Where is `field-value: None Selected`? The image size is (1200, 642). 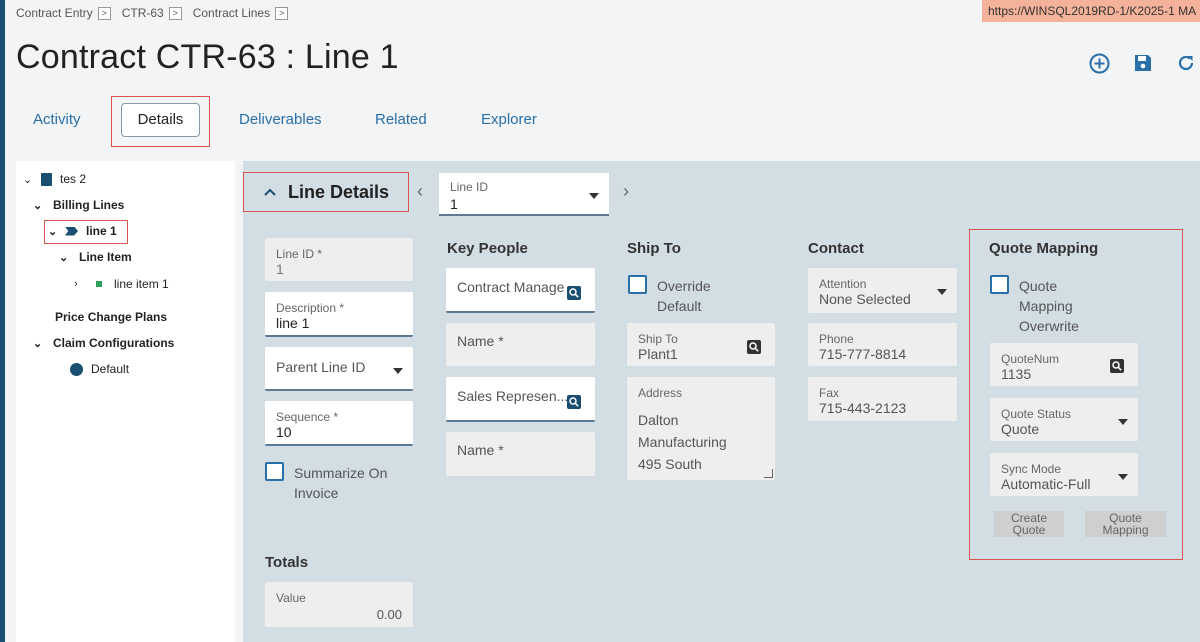
field-value: None Selected is located at coordinates (865, 299).